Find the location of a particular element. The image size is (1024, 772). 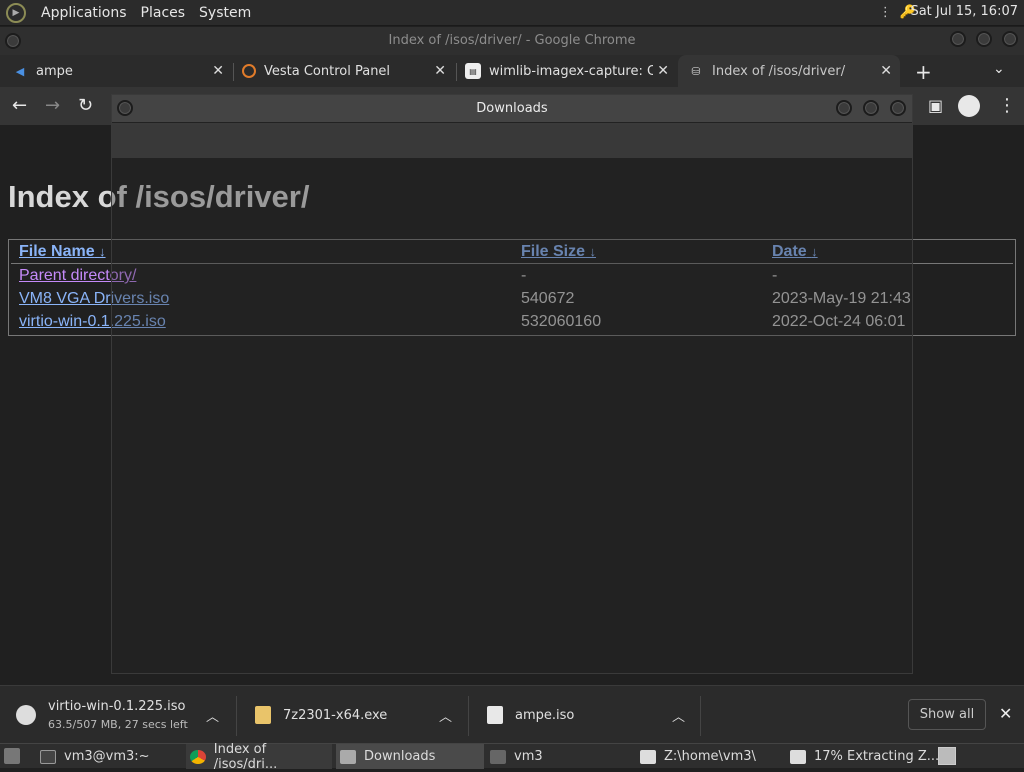

tab-wimlib: ▤ wimlib-imagex-capture: Cr ✕ is located at coordinates (571, 71).